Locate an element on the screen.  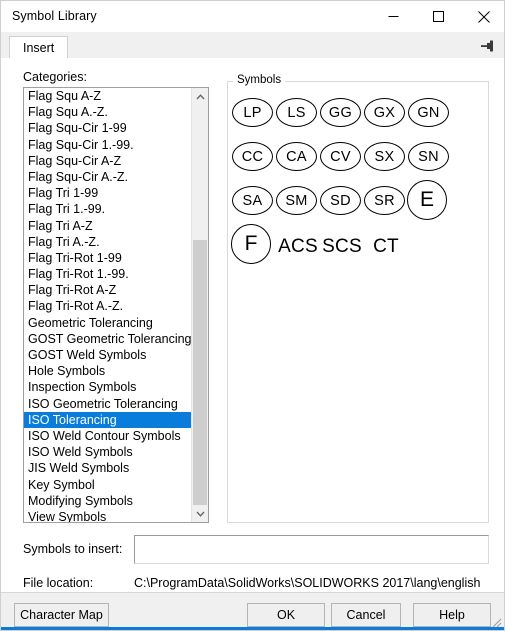
list-item: View Symbols is located at coordinates (108, 515).